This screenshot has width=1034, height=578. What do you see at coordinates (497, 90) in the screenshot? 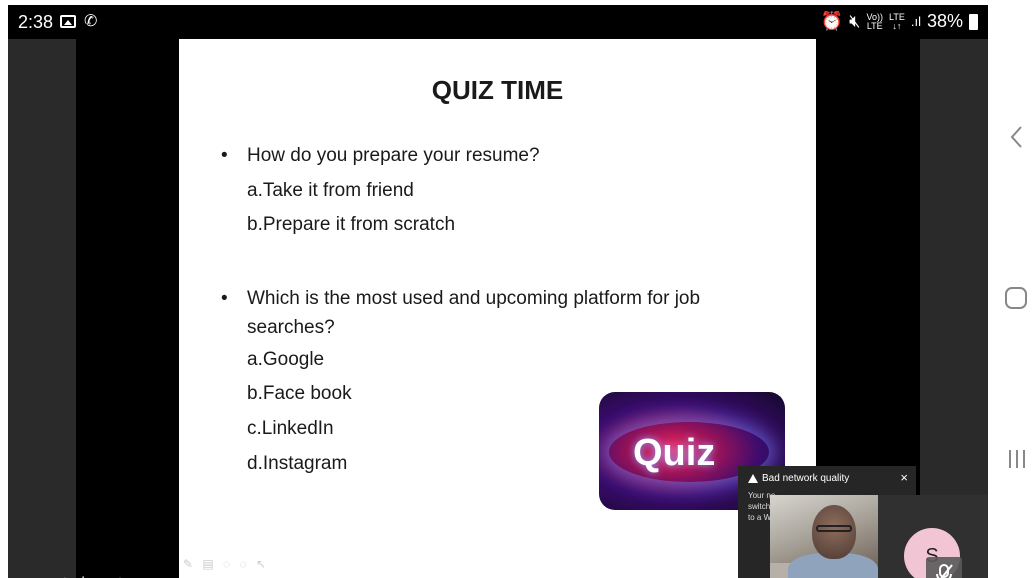
I see `slide-title: QUIZ TIME` at bounding box center [497, 90].